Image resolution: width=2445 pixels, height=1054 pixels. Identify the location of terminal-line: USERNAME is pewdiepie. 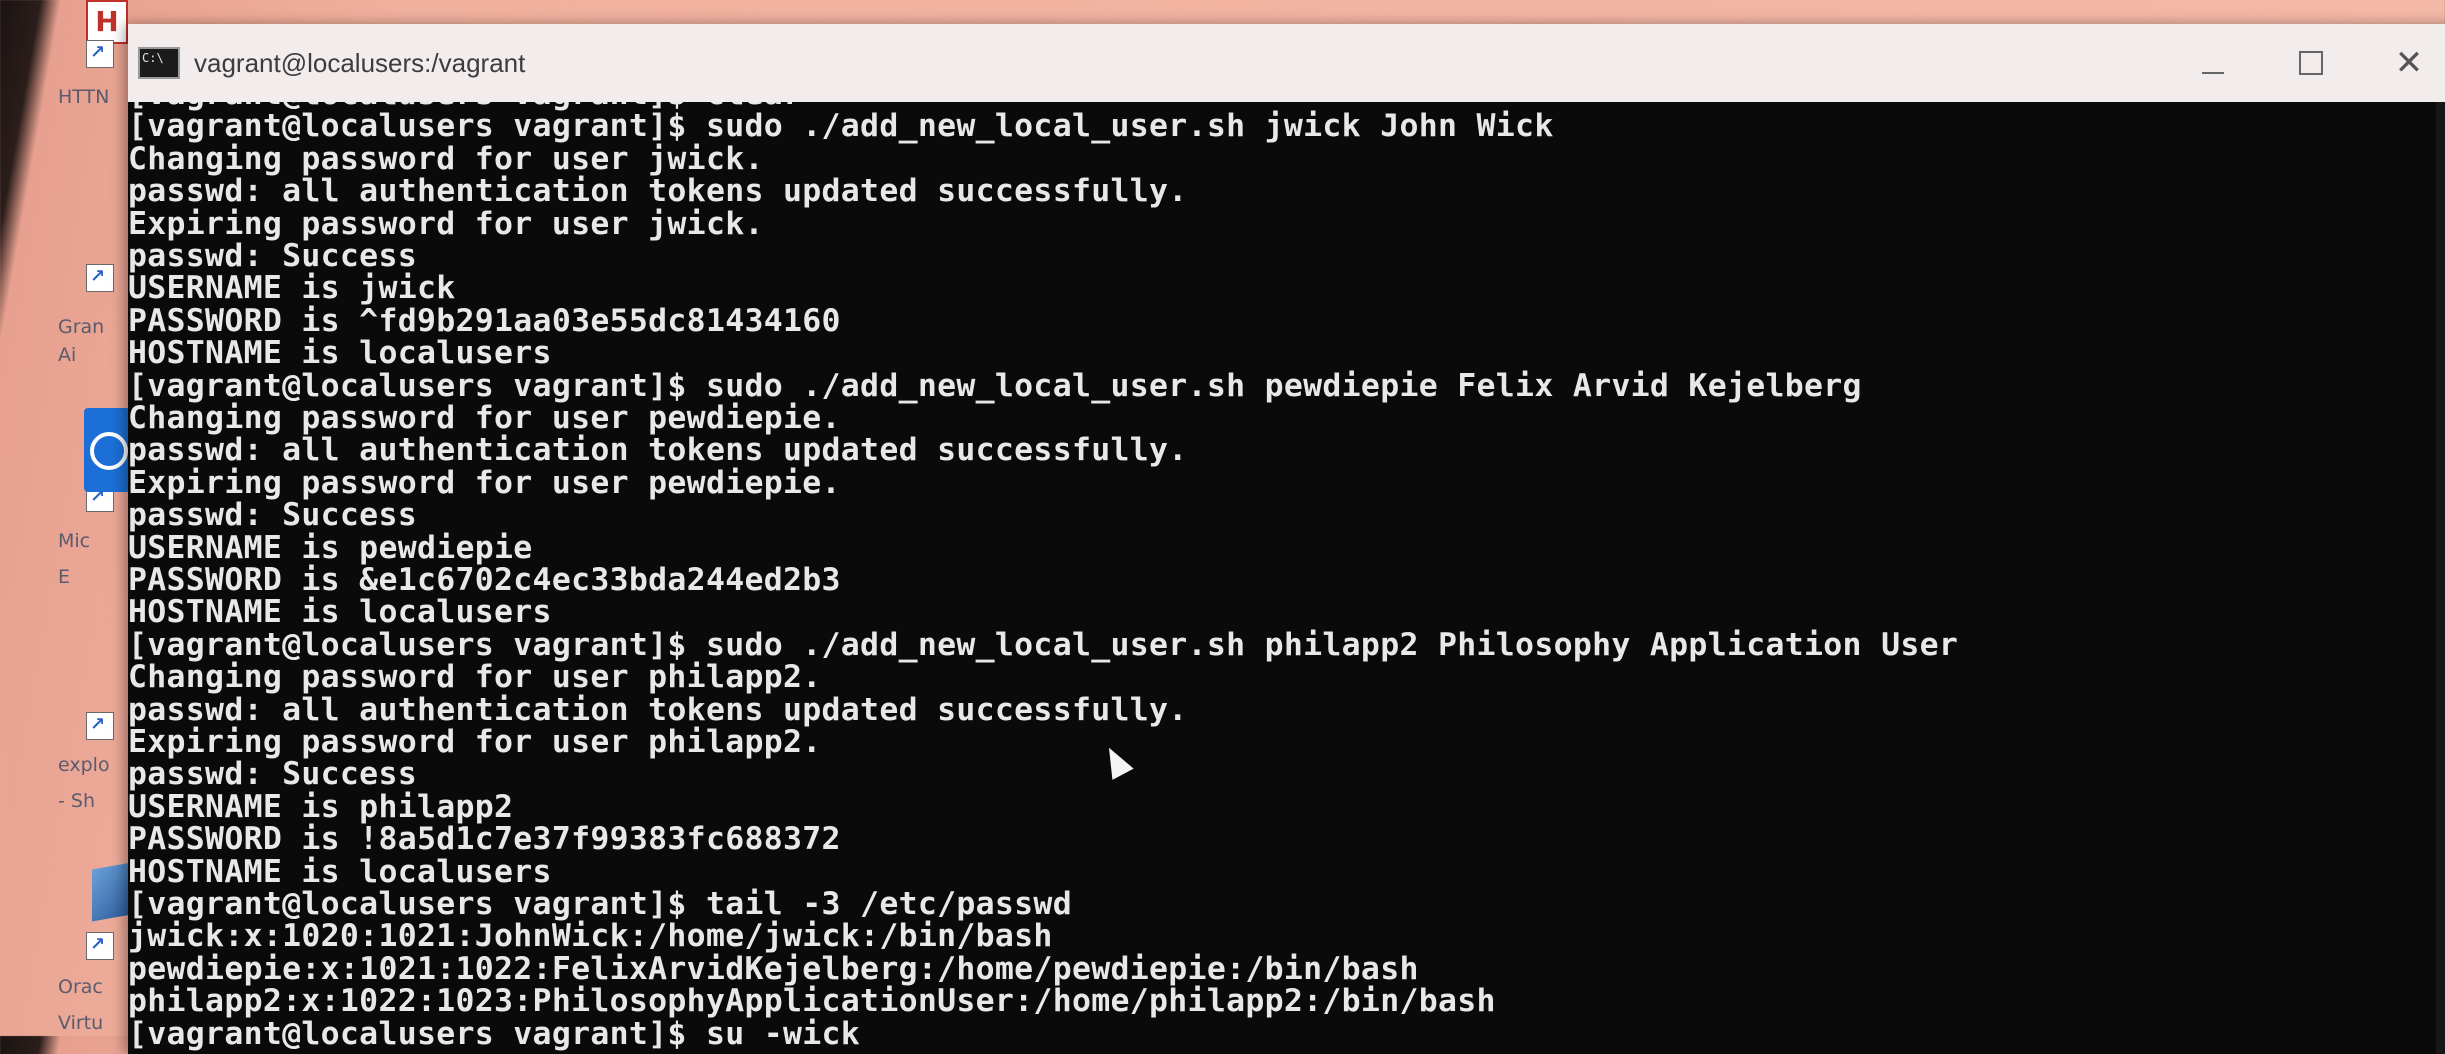
(330, 547).